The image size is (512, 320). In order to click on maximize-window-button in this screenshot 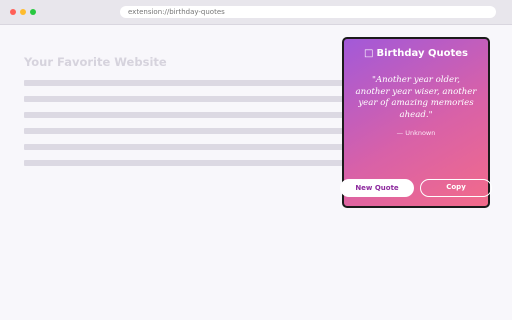, I will do `click(33, 12)`.